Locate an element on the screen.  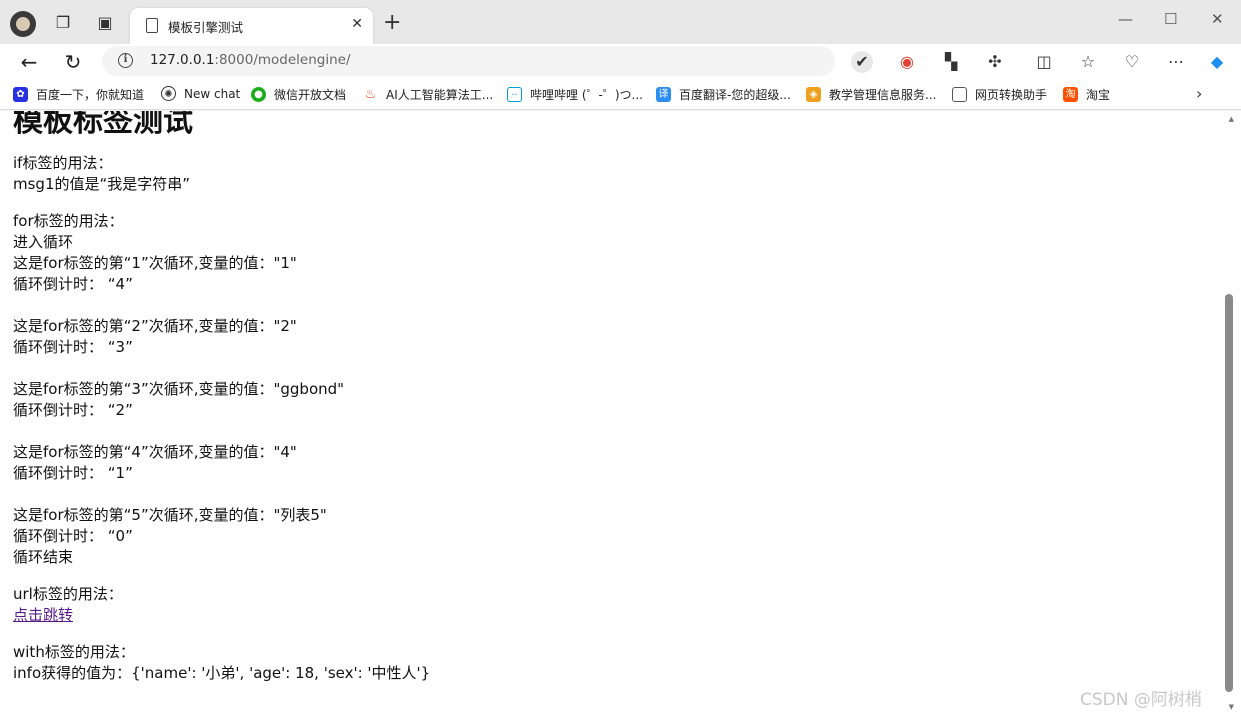
url-path: :8000/modelengine/ is located at coordinates (282, 60).